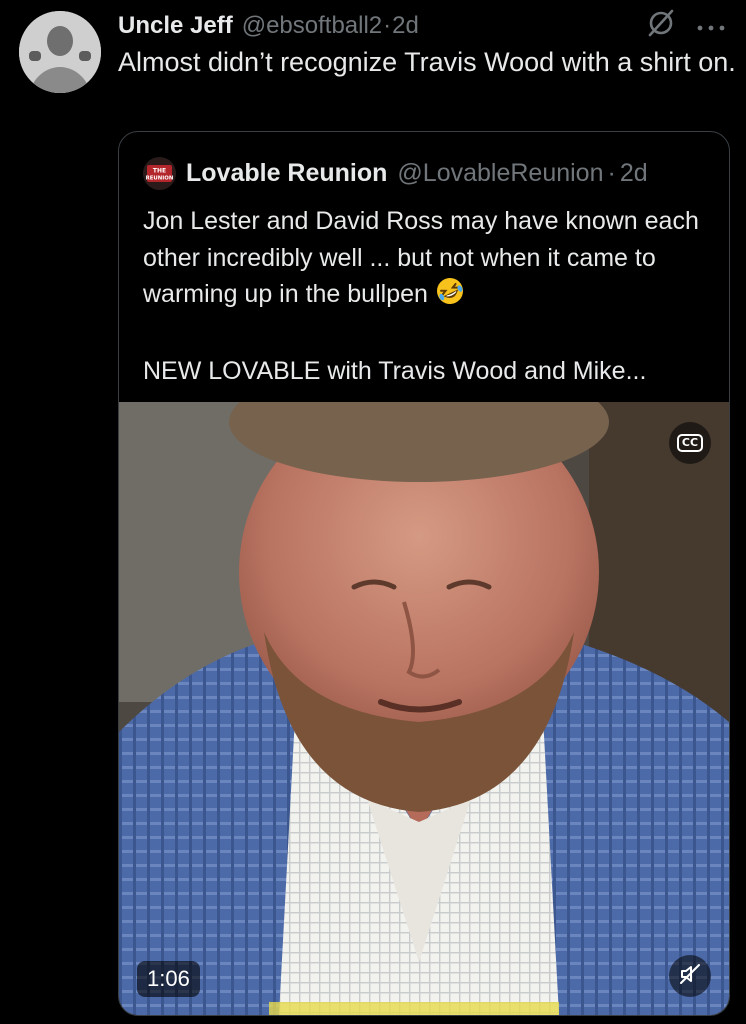  Describe the element at coordinates (405, 26) in the screenshot. I see `tweet-time: 2d` at that location.